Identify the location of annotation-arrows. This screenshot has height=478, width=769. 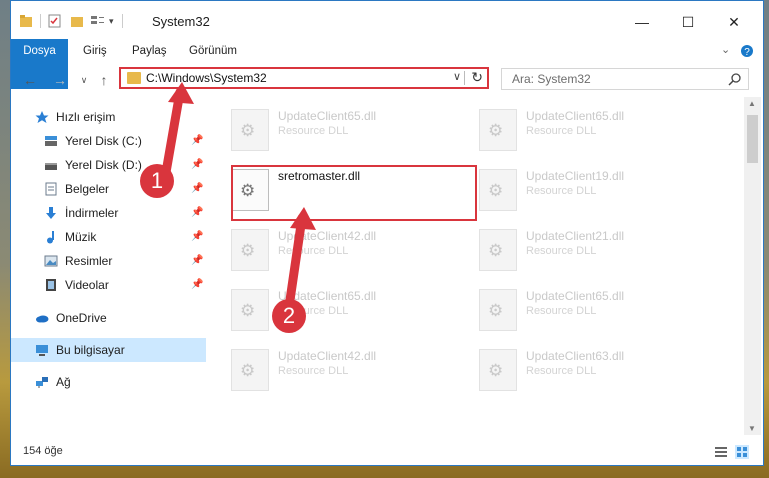
(238, 193).